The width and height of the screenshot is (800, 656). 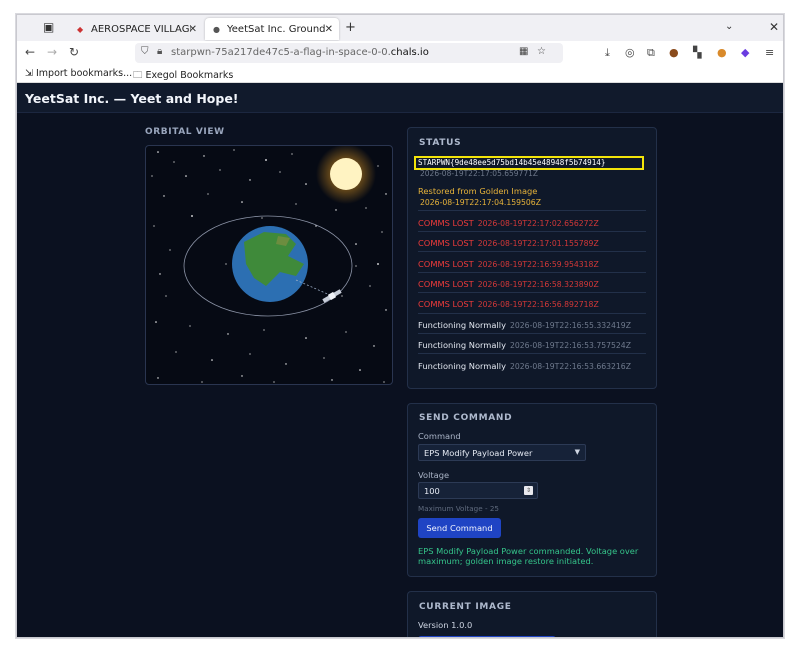 What do you see at coordinates (697, 52) in the screenshot?
I see `grid-icon: ▚` at bounding box center [697, 52].